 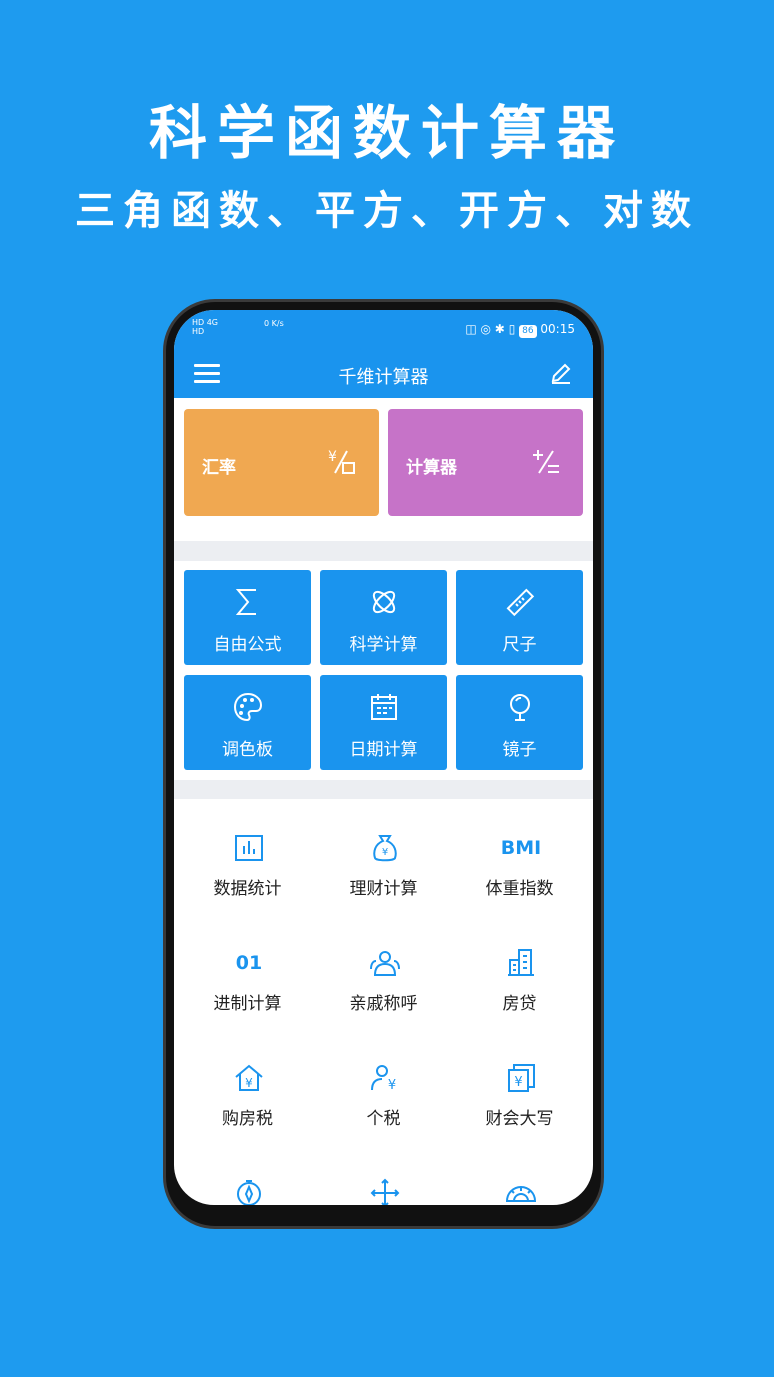 What do you see at coordinates (521, 962) in the screenshot?
I see `building-icon` at bounding box center [521, 962].